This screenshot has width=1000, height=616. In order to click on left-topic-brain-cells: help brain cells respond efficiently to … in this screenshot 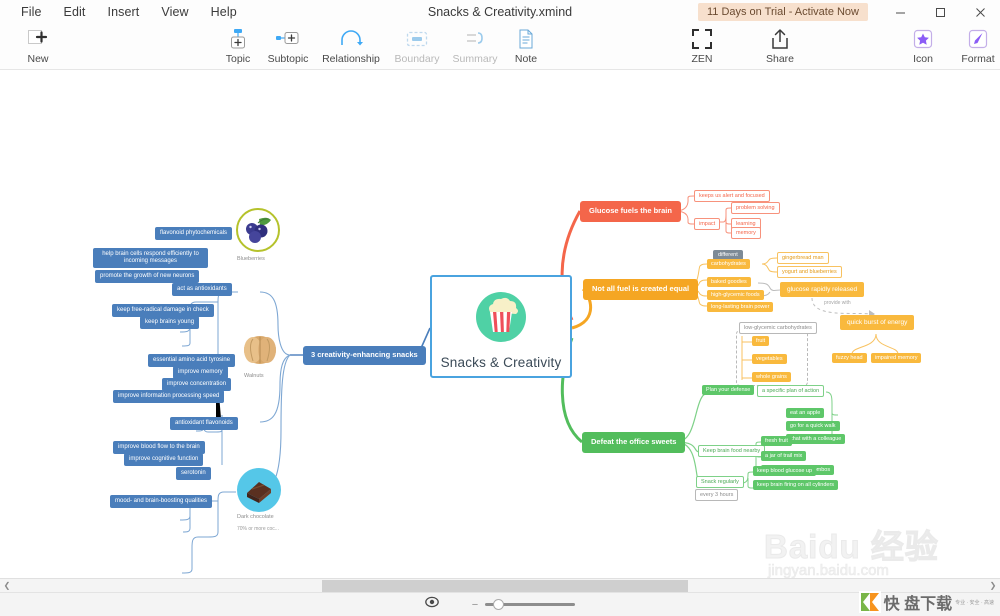, I will do `click(150, 258)`.